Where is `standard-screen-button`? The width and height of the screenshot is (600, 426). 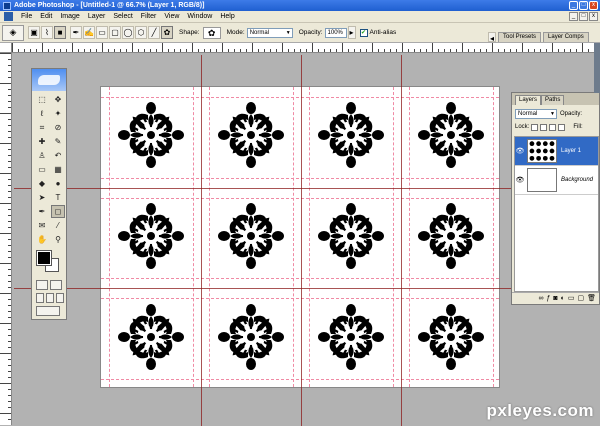
standard-screen-button is located at coordinates (40, 298).